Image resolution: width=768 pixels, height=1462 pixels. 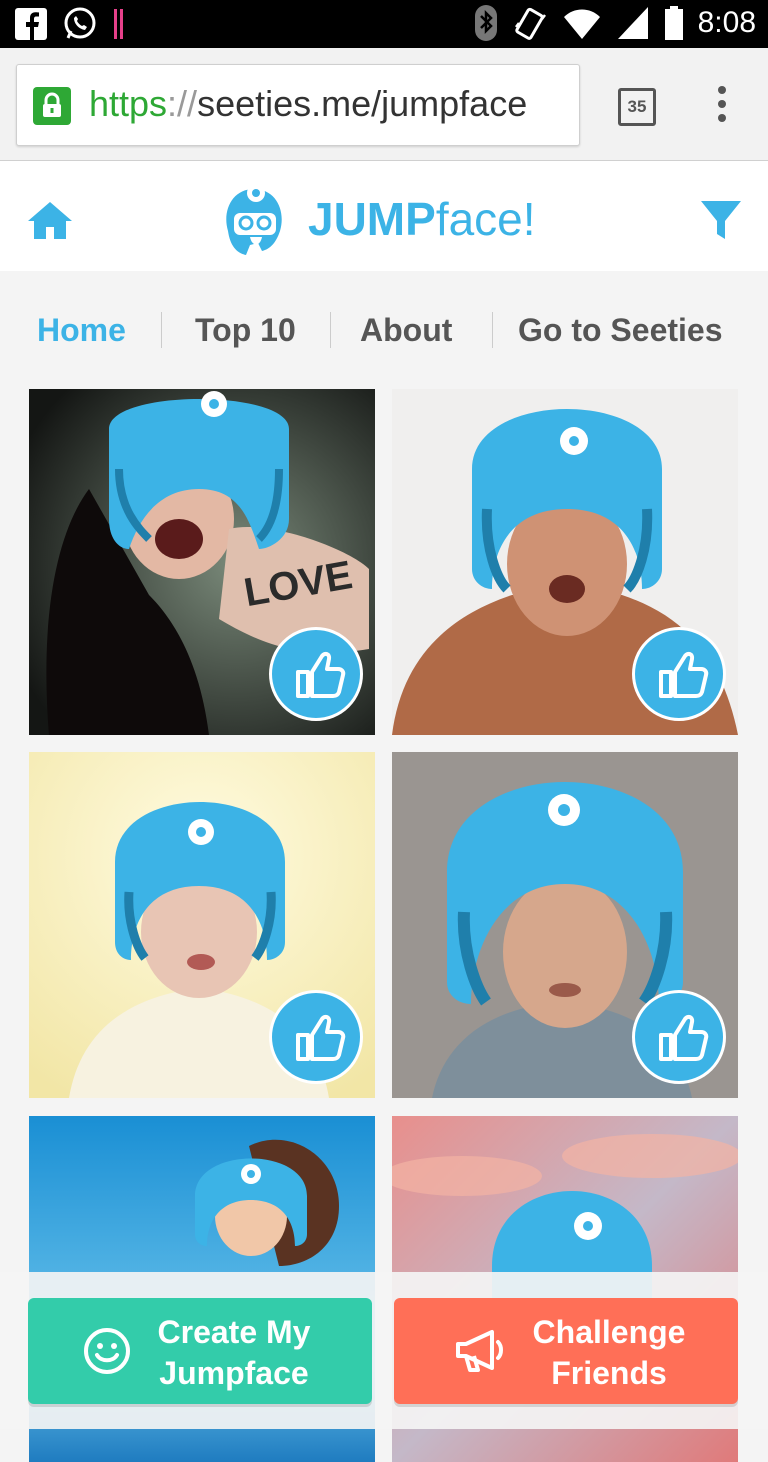 What do you see at coordinates (673, 23) in the screenshot?
I see `battery-icon` at bounding box center [673, 23].